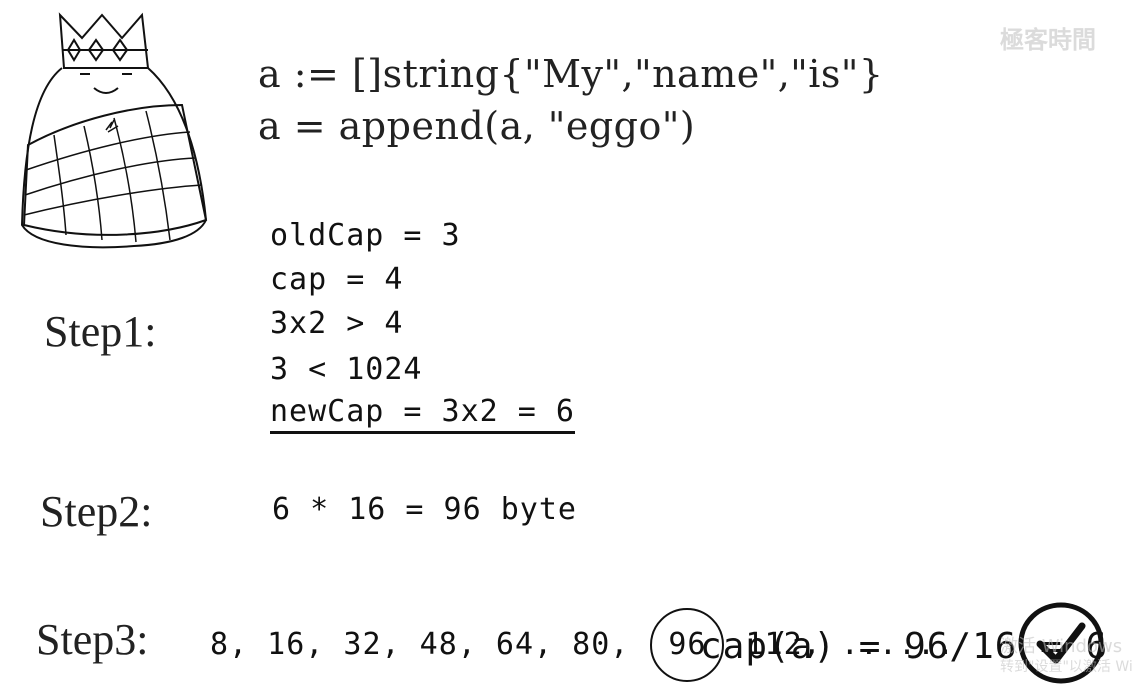 This screenshot has height=700, width=1142. Describe the element at coordinates (114, 130) in the screenshot. I see `crowned-gopher-icon` at that location.